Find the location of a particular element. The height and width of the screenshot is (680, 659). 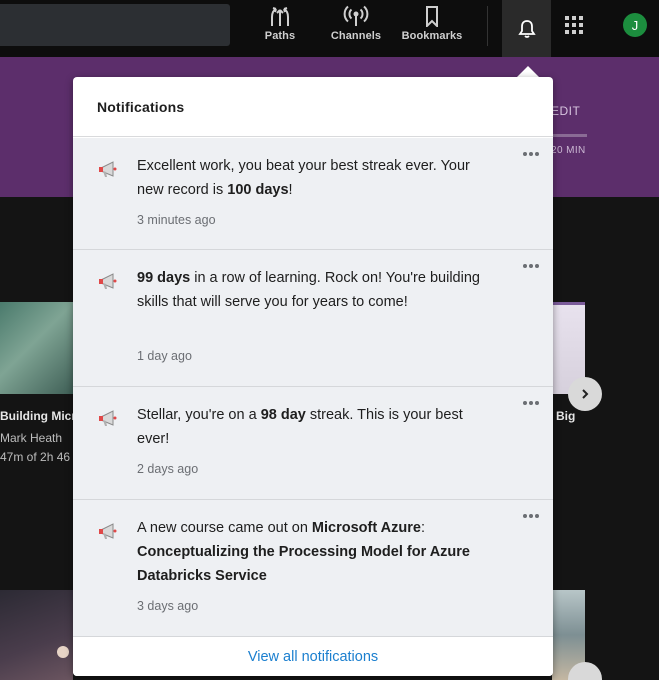

course-title: Building Micr is located at coordinates (36, 416).